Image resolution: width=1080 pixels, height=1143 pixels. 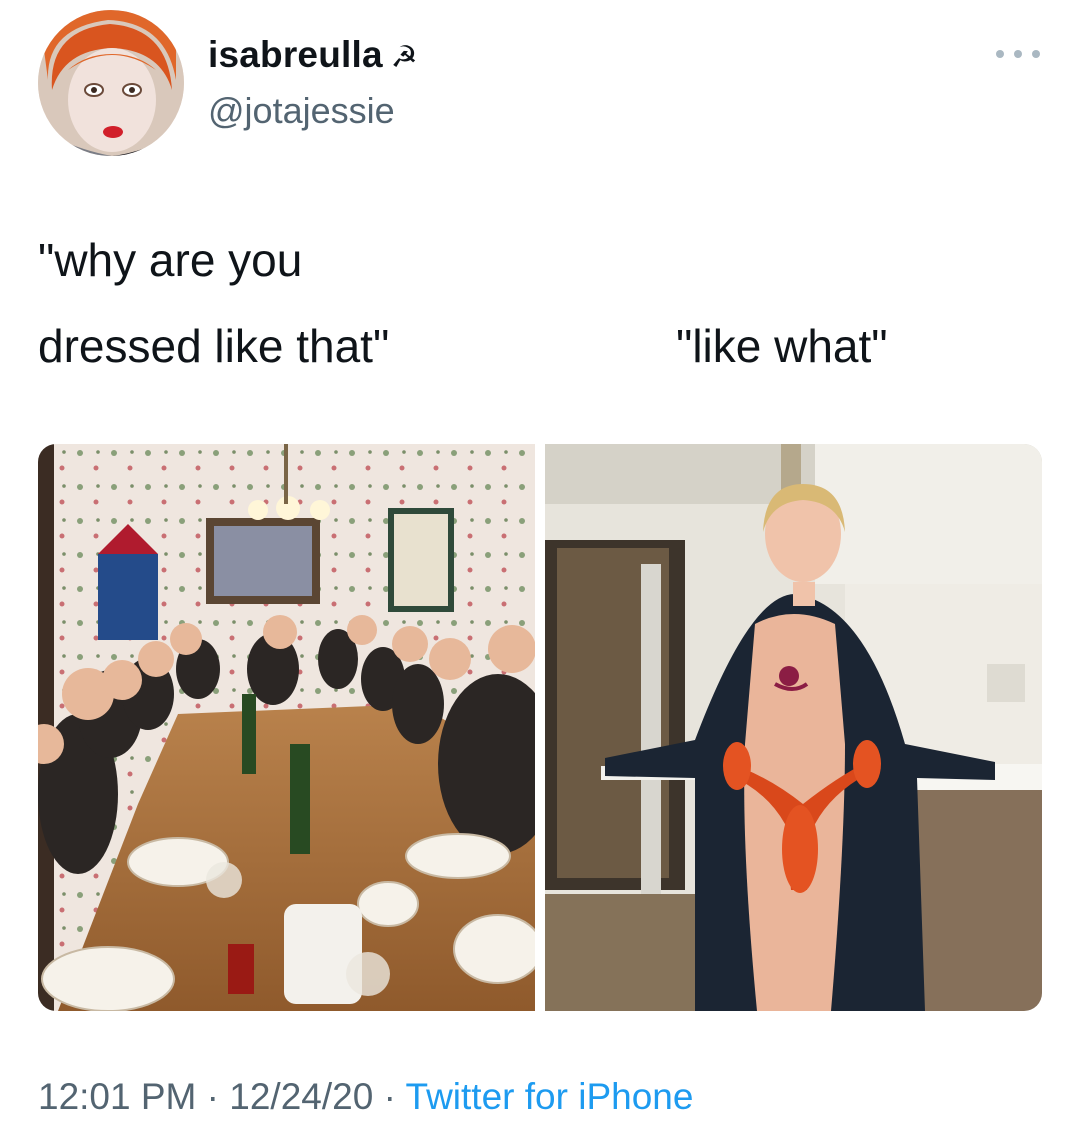 What do you see at coordinates (1000, 54) in the screenshot?
I see `more-horizontal-icon` at bounding box center [1000, 54].